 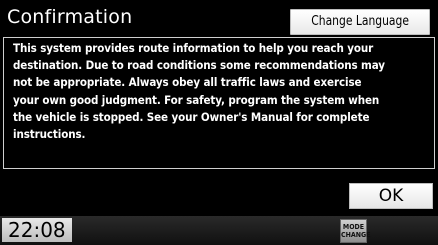 What do you see at coordinates (391, 196) in the screenshot?
I see `ok-button: OK` at bounding box center [391, 196].